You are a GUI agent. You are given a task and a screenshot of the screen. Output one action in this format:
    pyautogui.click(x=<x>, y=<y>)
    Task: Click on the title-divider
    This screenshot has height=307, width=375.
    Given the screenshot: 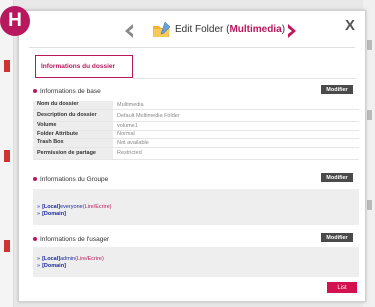 What is the action you would take?
    pyautogui.click(x=192, y=47)
    